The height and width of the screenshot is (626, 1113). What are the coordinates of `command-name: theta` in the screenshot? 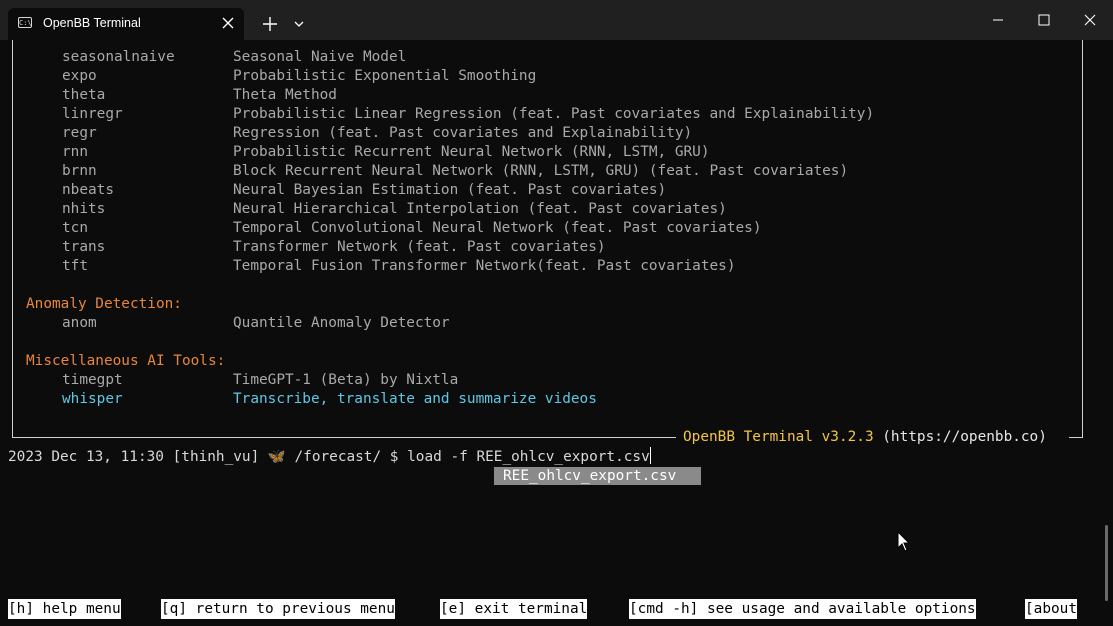 It's located at (84, 95).